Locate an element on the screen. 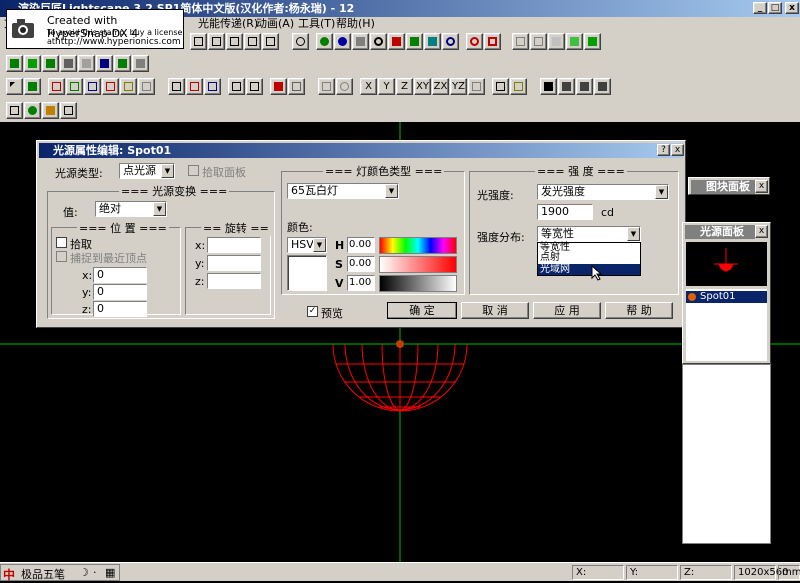  add-point-icon is located at coordinates (278, 86).